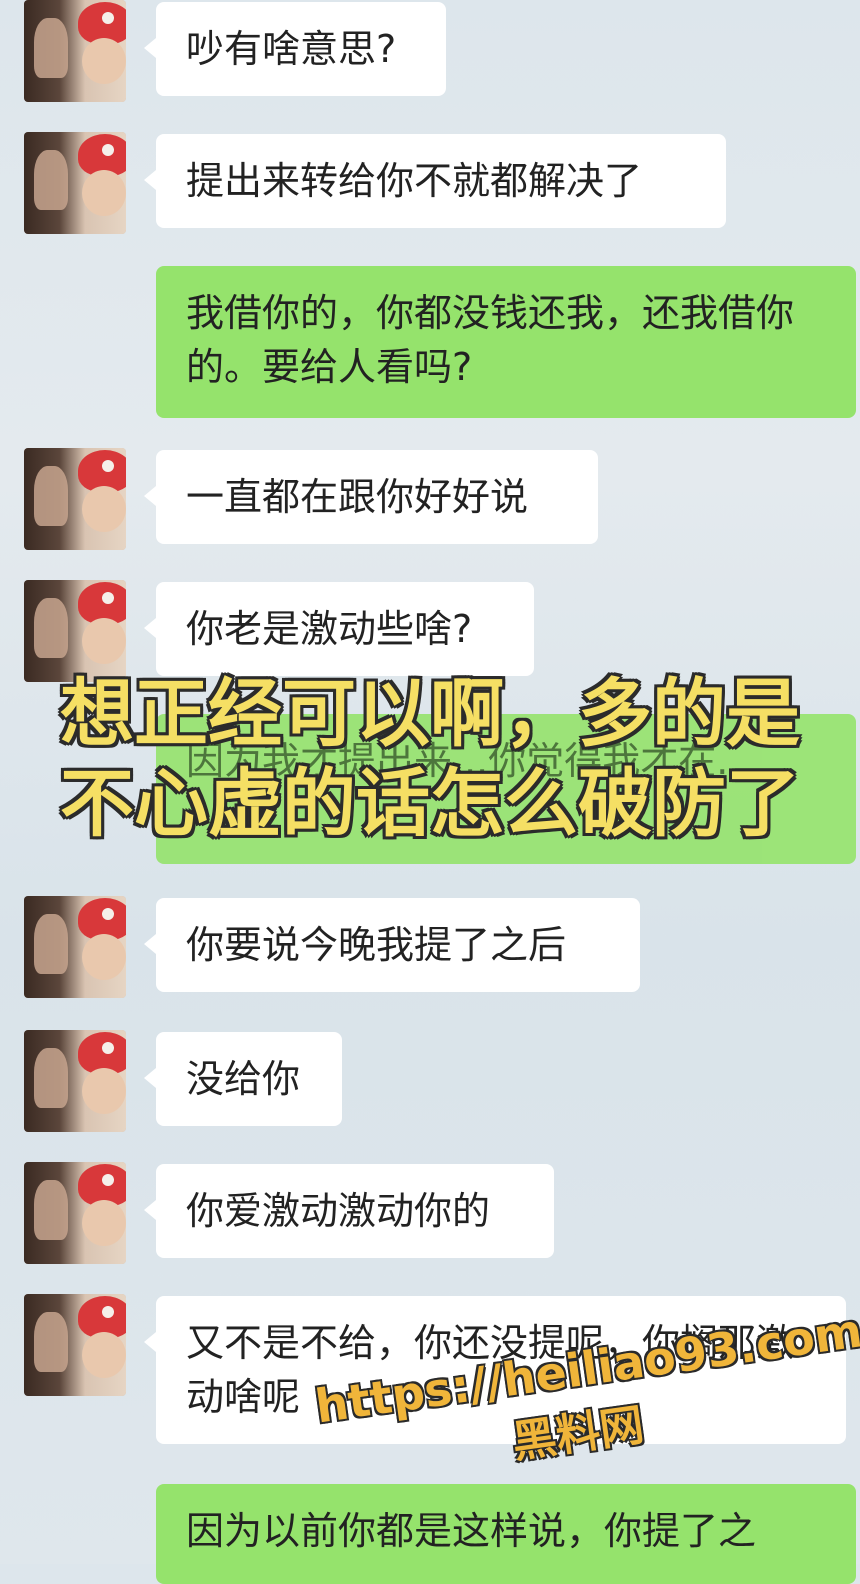 The width and height of the screenshot is (860, 1584). What do you see at coordinates (295, 49) in the screenshot?
I see `incoming-message-bubble: 吵有啥意思?` at bounding box center [295, 49].